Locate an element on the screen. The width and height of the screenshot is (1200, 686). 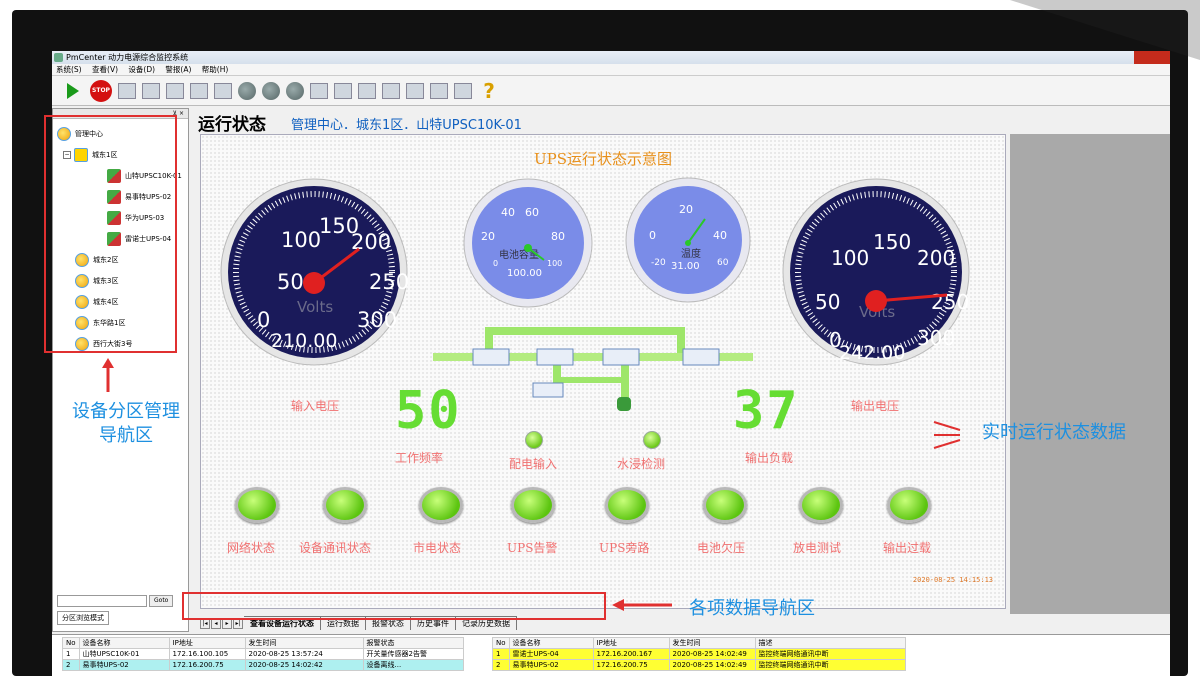
gauge-tick: 200 is located at coordinates (936, 258).